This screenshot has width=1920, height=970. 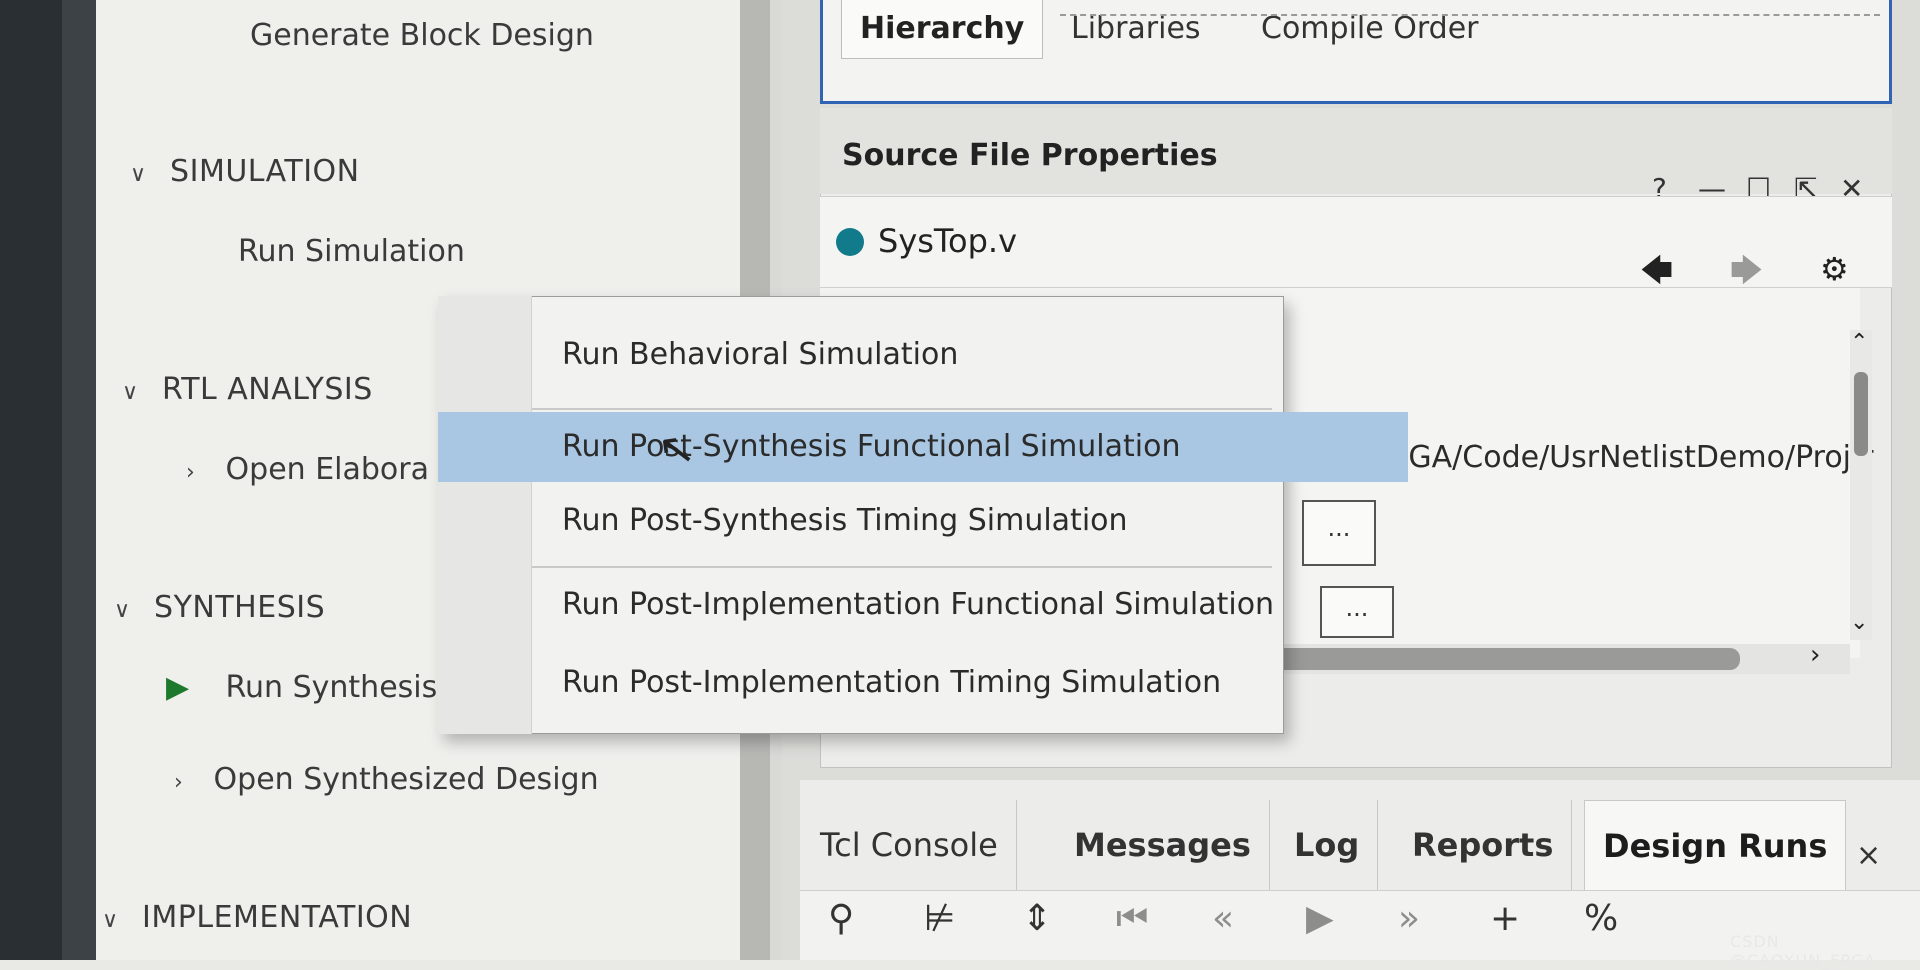 What do you see at coordinates (923, 355) in the screenshot?
I see `menu-item-run-behavioral-simulation: Run Behavioral Simulation` at bounding box center [923, 355].